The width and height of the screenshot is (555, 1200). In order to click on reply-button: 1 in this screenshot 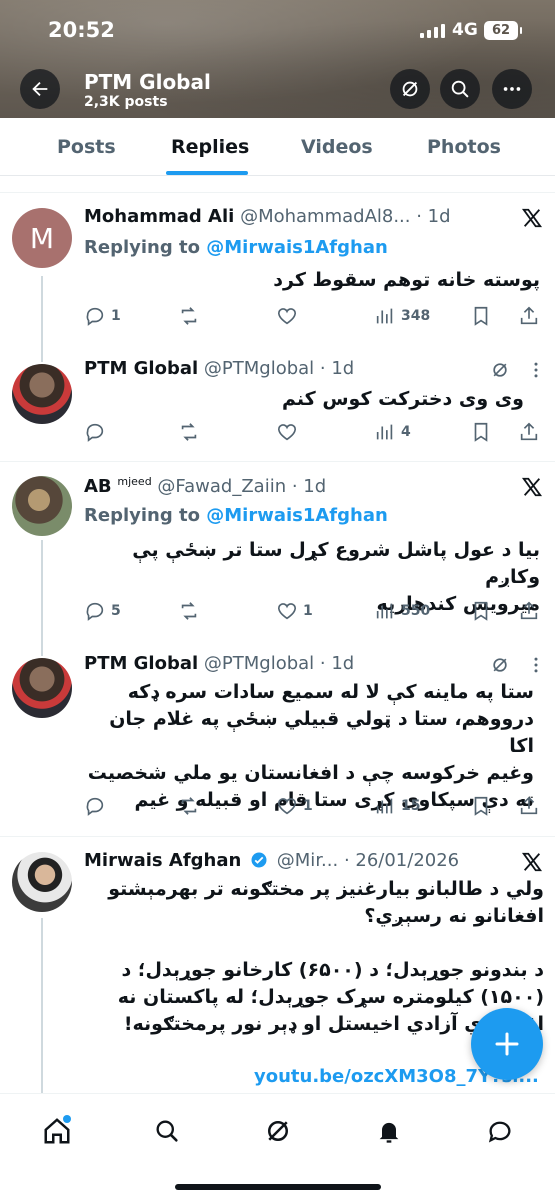, I will do `click(102, 316)`.